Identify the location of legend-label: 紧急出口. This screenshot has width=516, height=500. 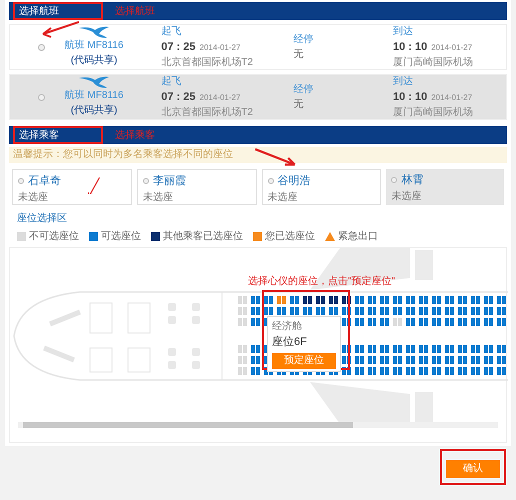
(358, 237).